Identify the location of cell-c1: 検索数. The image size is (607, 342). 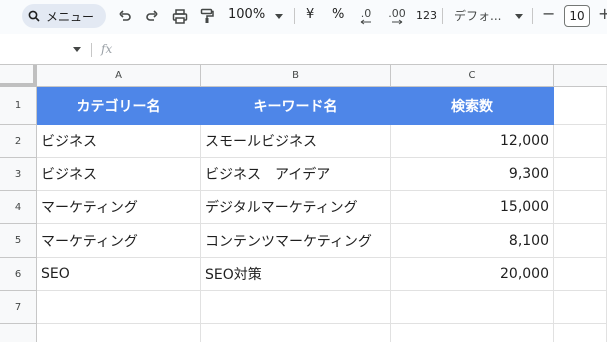
(472, 106).